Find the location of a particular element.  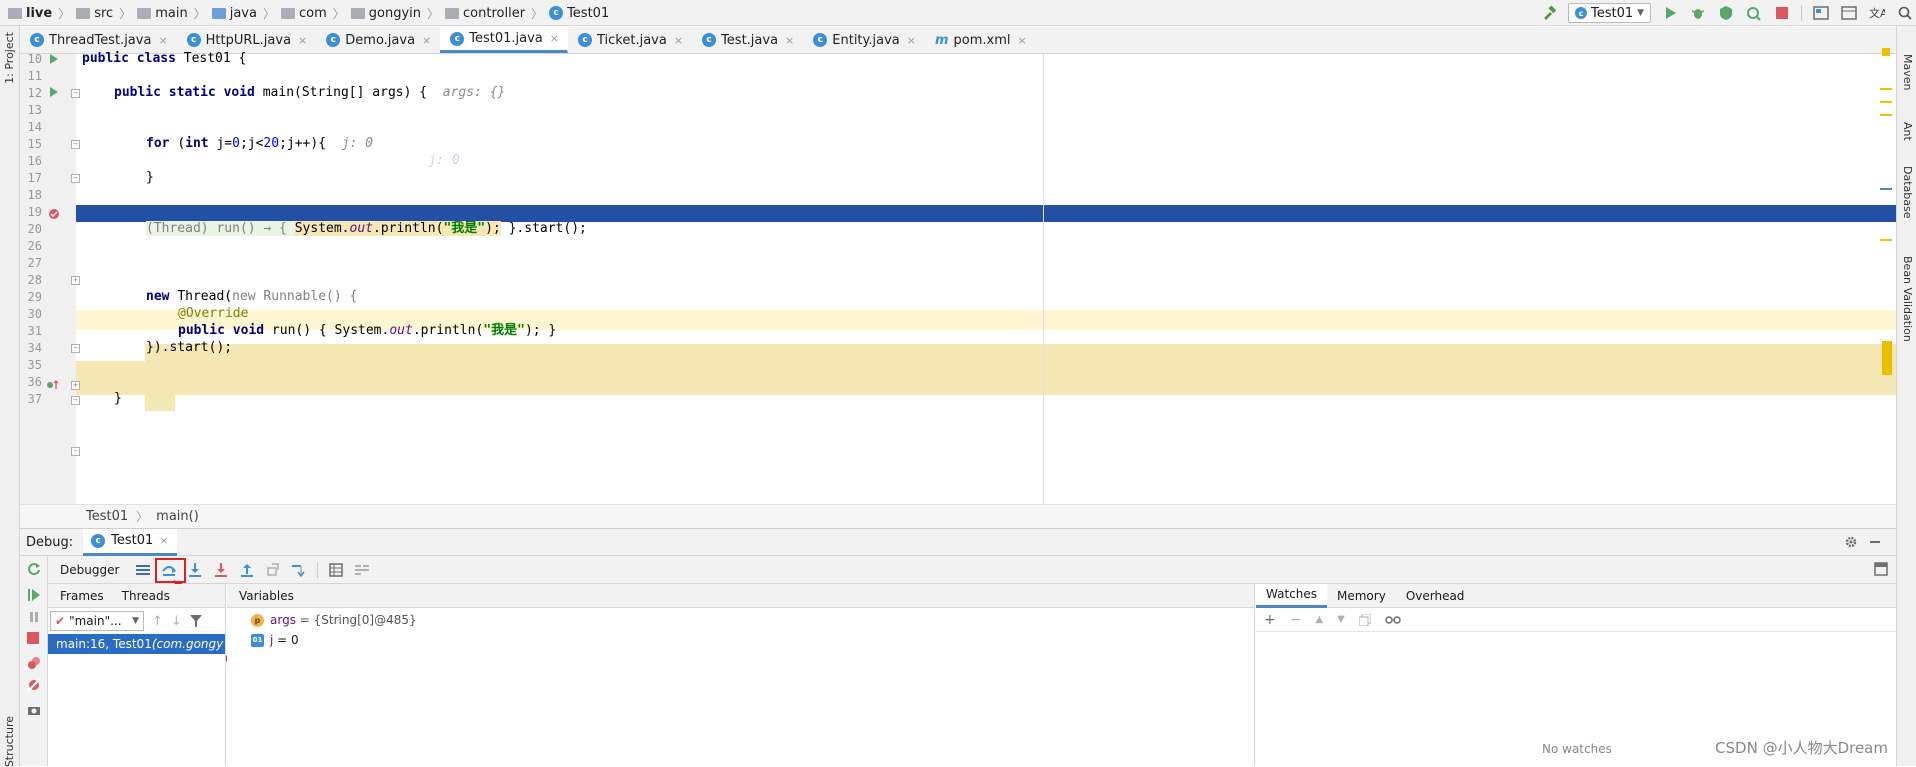

tab-overhead: Overhead is located at coordinates (1435, 596).